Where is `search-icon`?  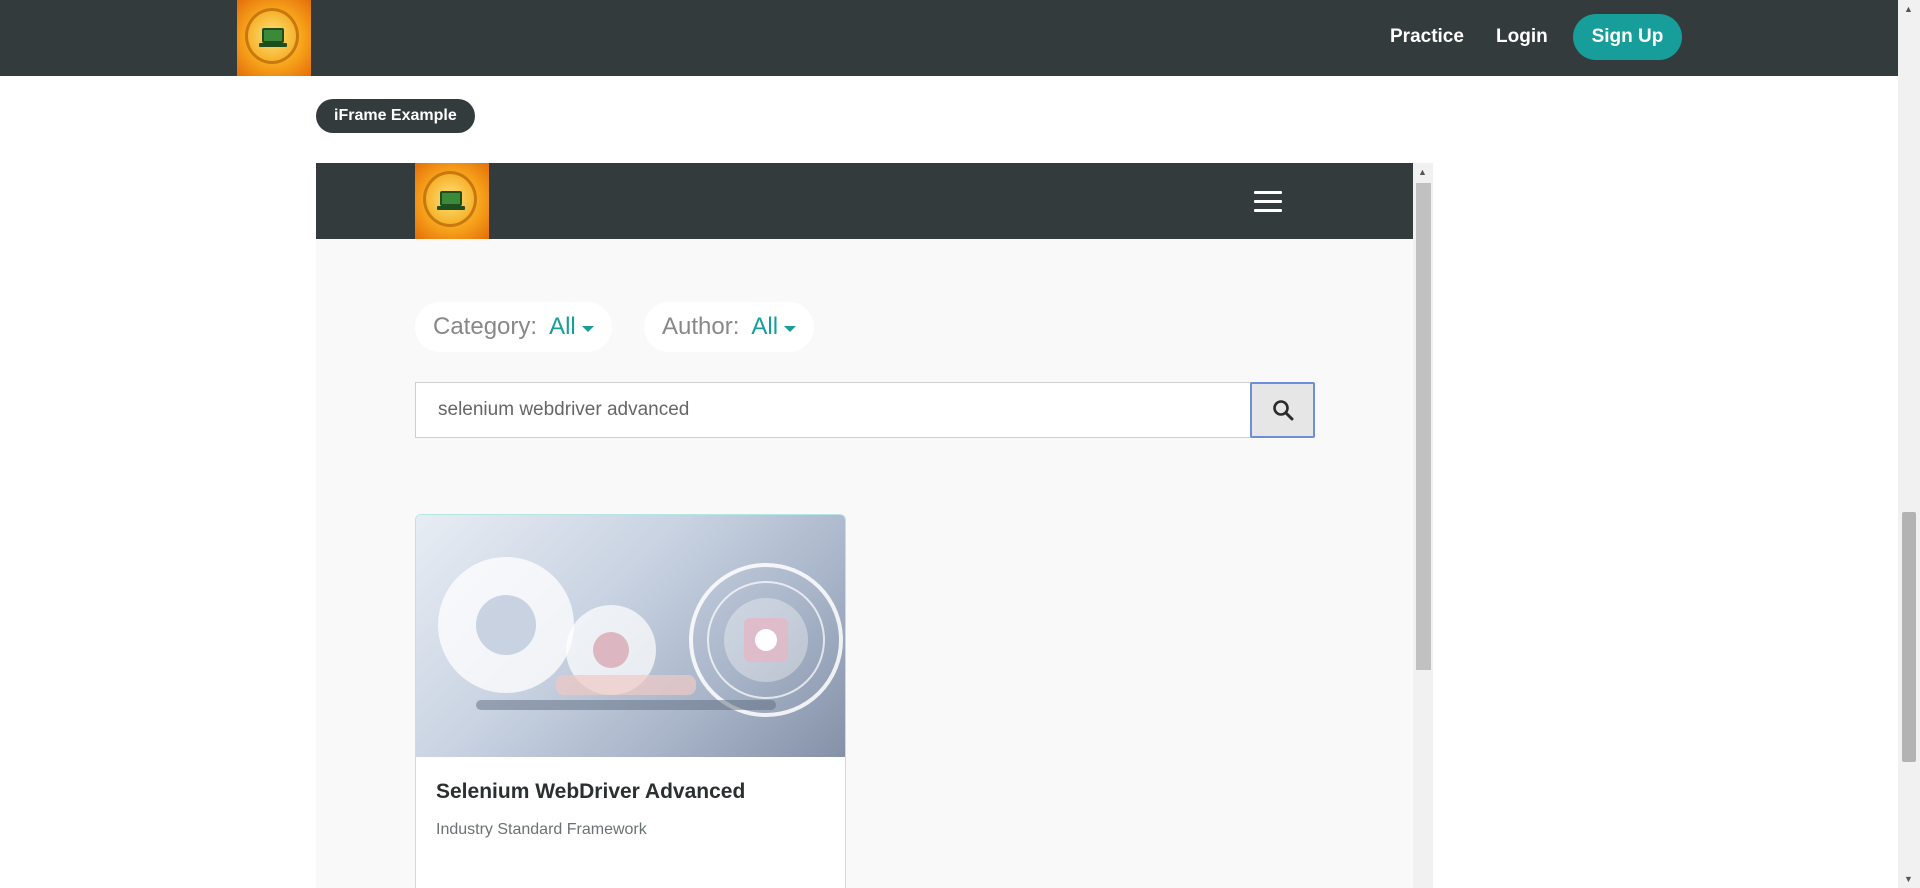
search-icon is located at coordinates (1282, 410).